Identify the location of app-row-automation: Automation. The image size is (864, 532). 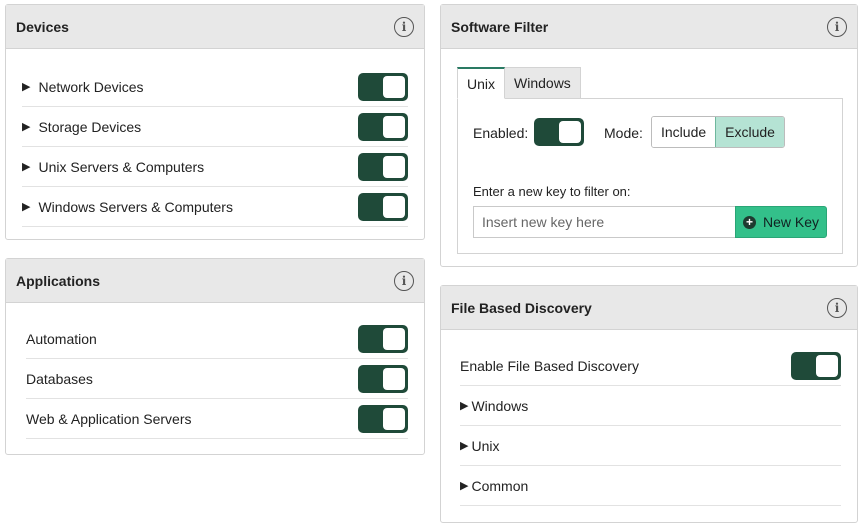
(217, 339).